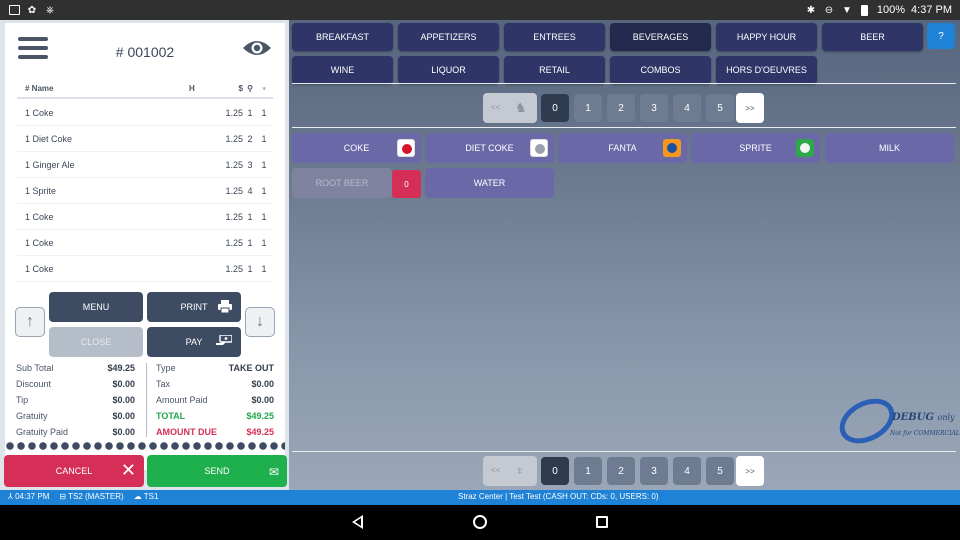  I want to click on send-button: SEND ✉, so click(217, 471).